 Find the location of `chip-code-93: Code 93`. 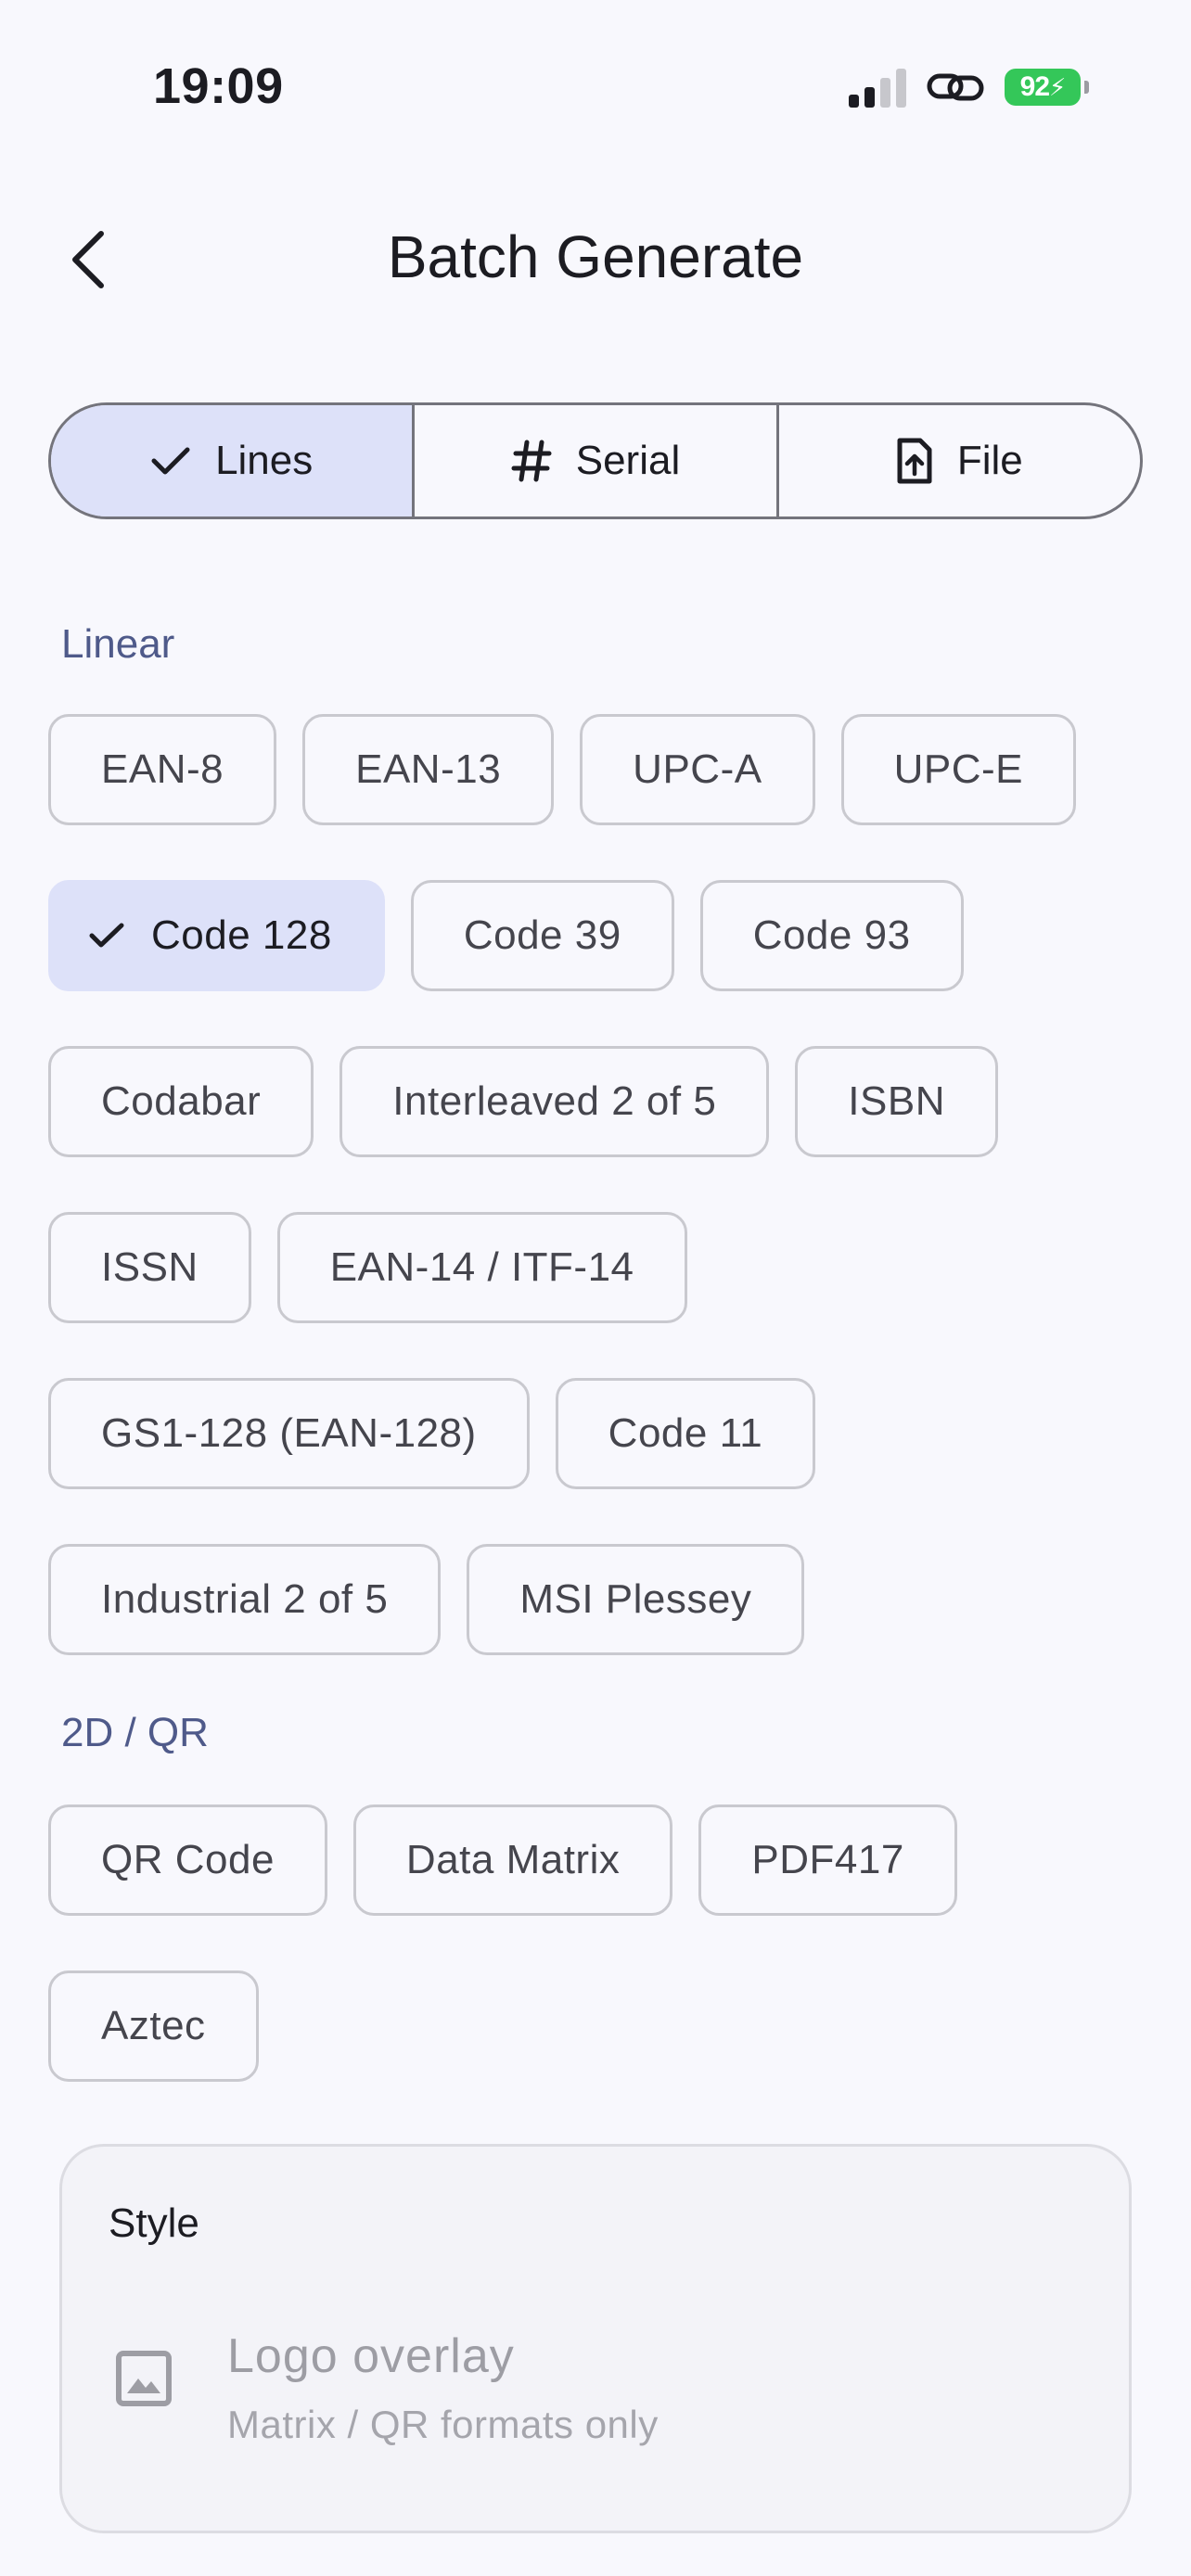

chip-code-93: Code 93 is located at coordinates (831, 936).